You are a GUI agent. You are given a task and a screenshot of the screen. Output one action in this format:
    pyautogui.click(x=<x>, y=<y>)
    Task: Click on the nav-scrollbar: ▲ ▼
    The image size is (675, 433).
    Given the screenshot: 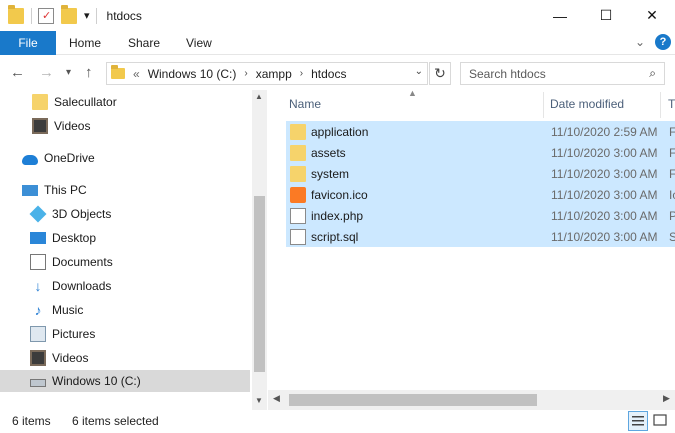 What is the action you would take?
    pyautogui.click(x=259, y=250)
    